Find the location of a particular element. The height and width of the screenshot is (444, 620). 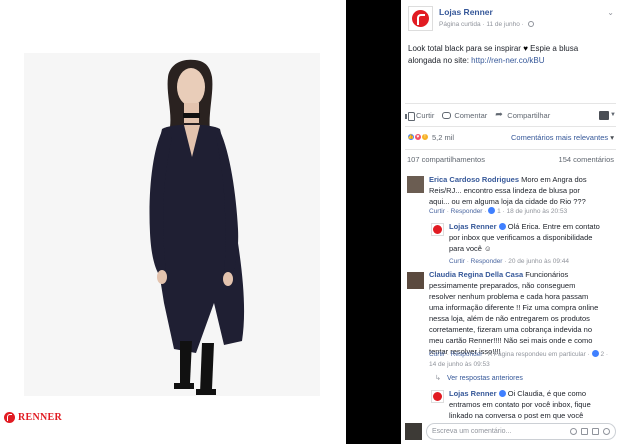

camera-icon is located at coordinates (584, 431).